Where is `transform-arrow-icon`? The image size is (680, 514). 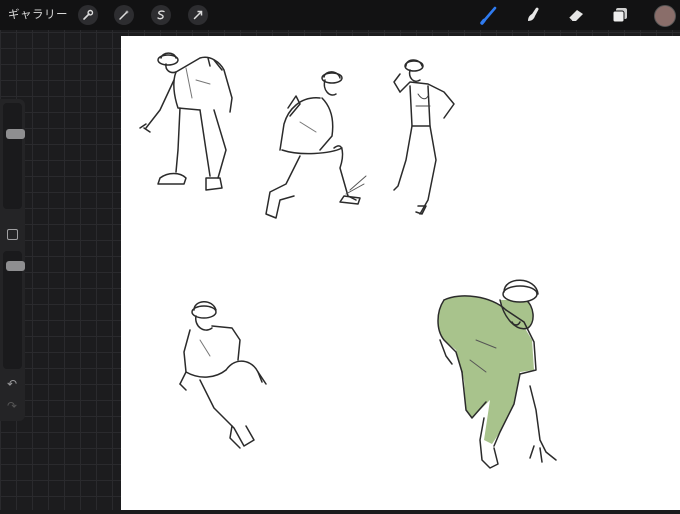
transform-arrow-icon is located at coordinates (198, 15).